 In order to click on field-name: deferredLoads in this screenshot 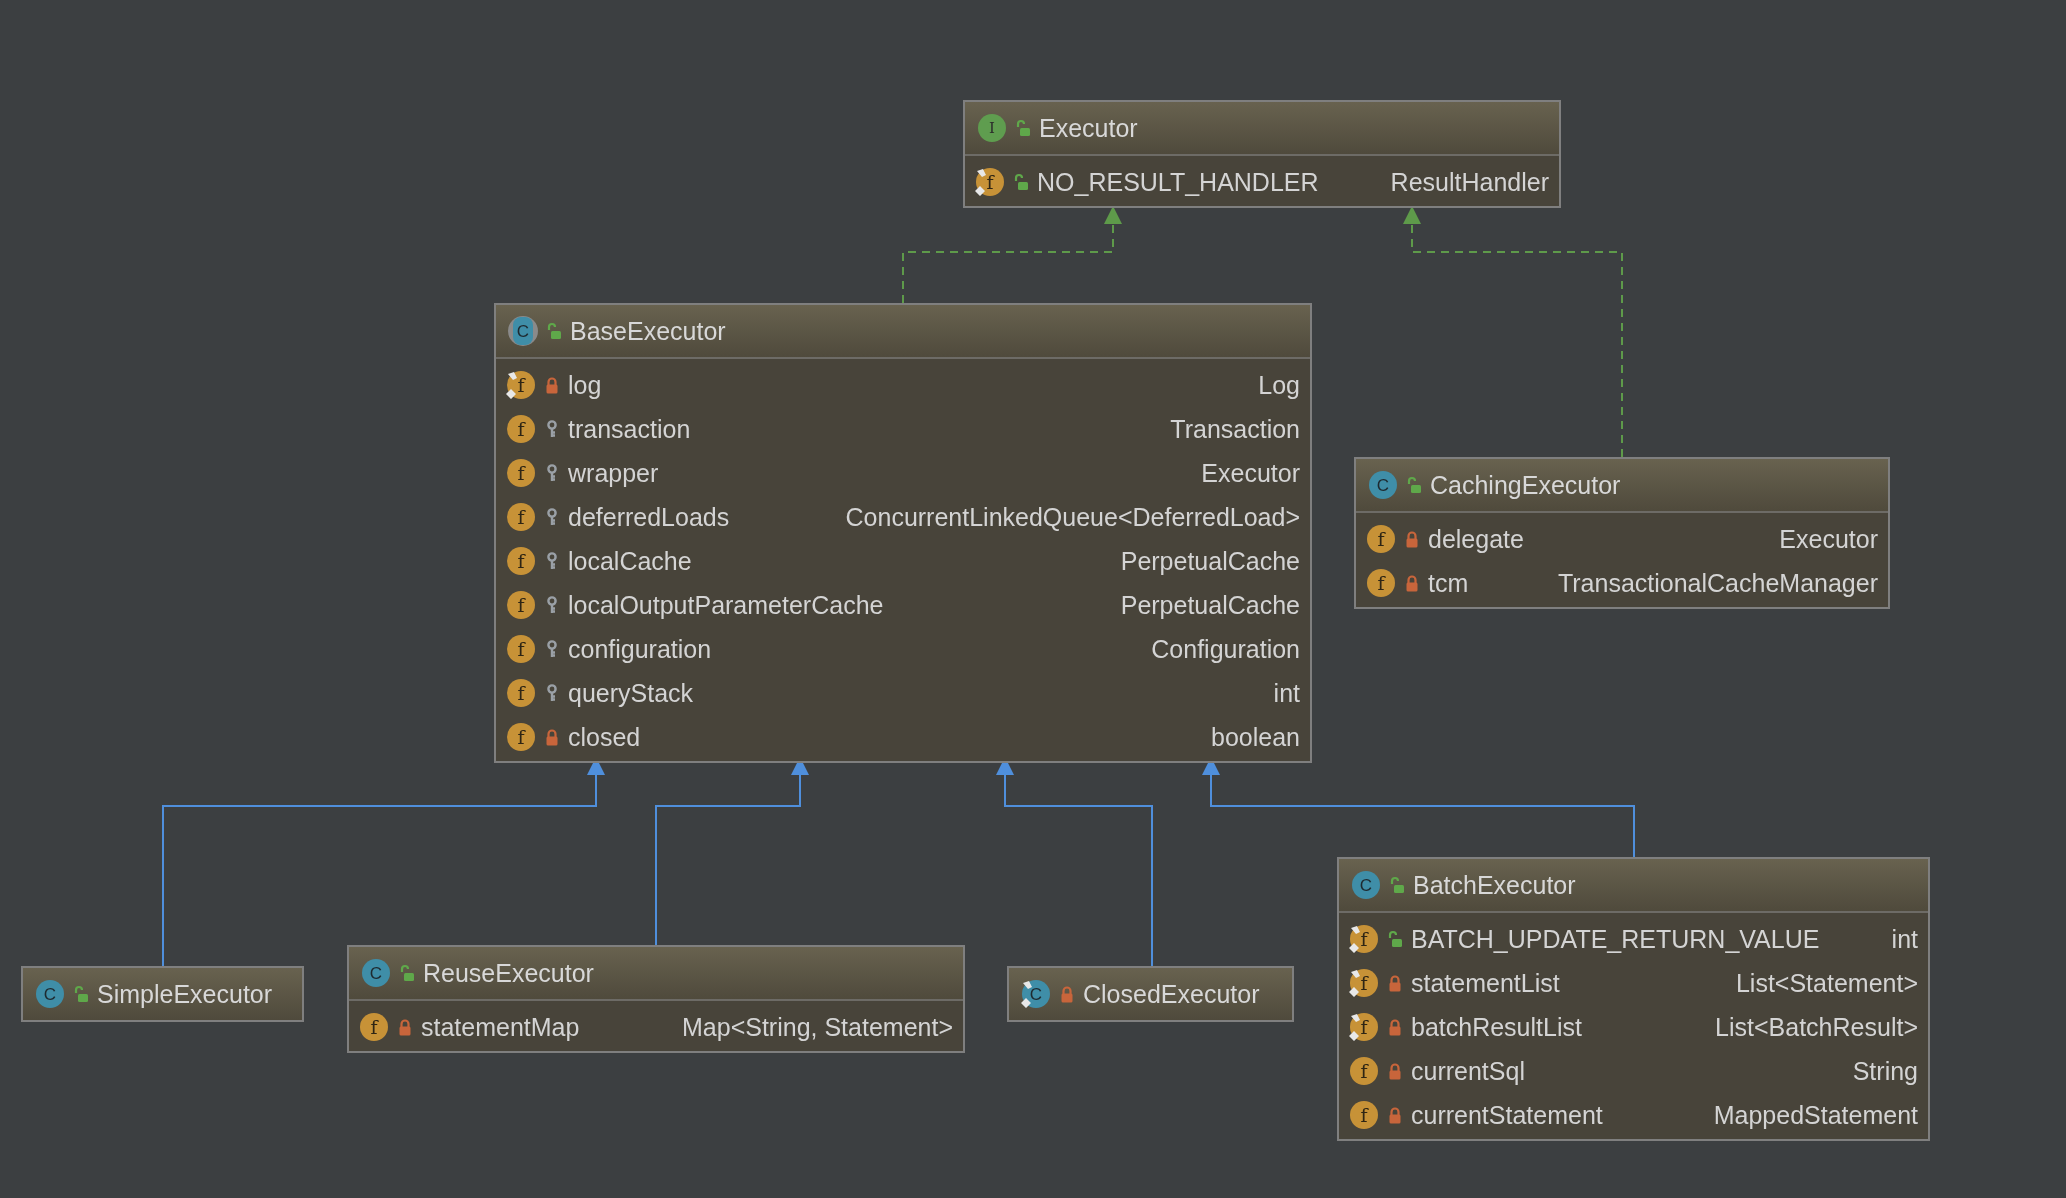, I will do `click(649, 517)`.